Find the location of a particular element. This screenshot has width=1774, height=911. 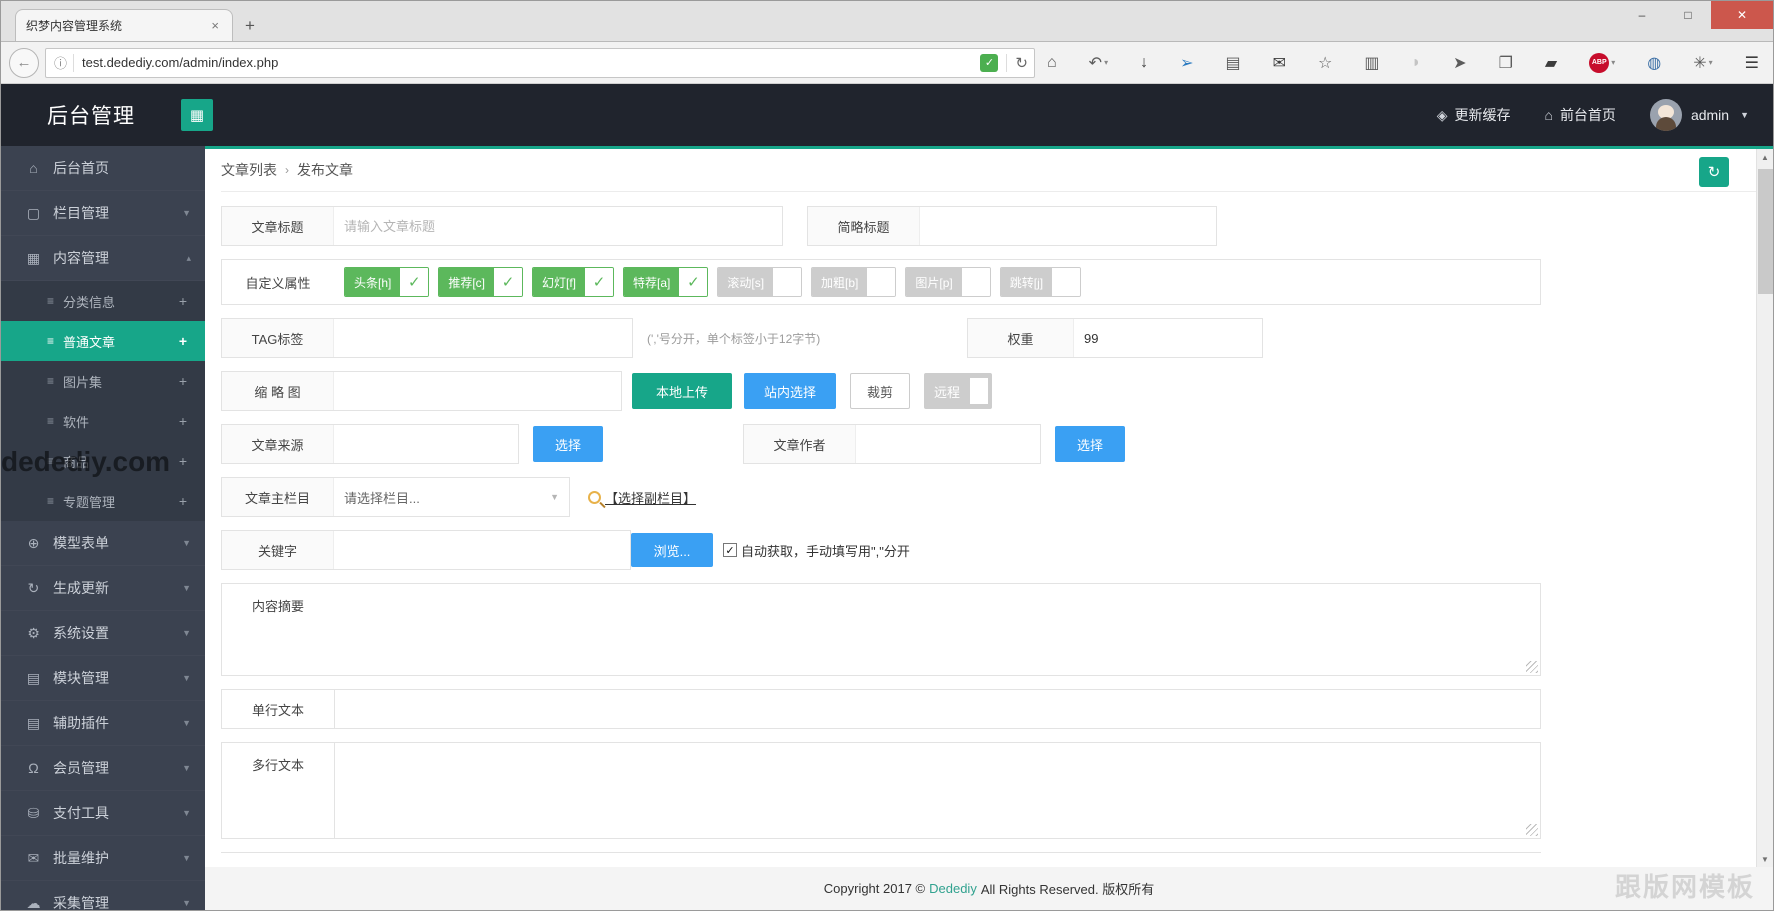

source-input is located at coordinates (426, 444).